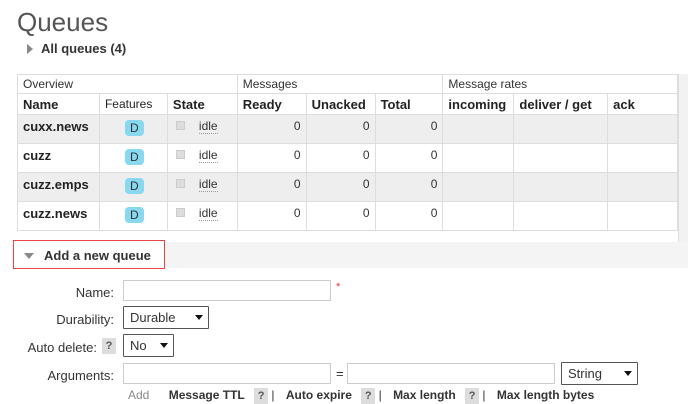 This screenshot has height=404, width=688. Describe the element at coordinates (29, 256) in the screenshot. I see `collapse-arrow-icon` at that location.